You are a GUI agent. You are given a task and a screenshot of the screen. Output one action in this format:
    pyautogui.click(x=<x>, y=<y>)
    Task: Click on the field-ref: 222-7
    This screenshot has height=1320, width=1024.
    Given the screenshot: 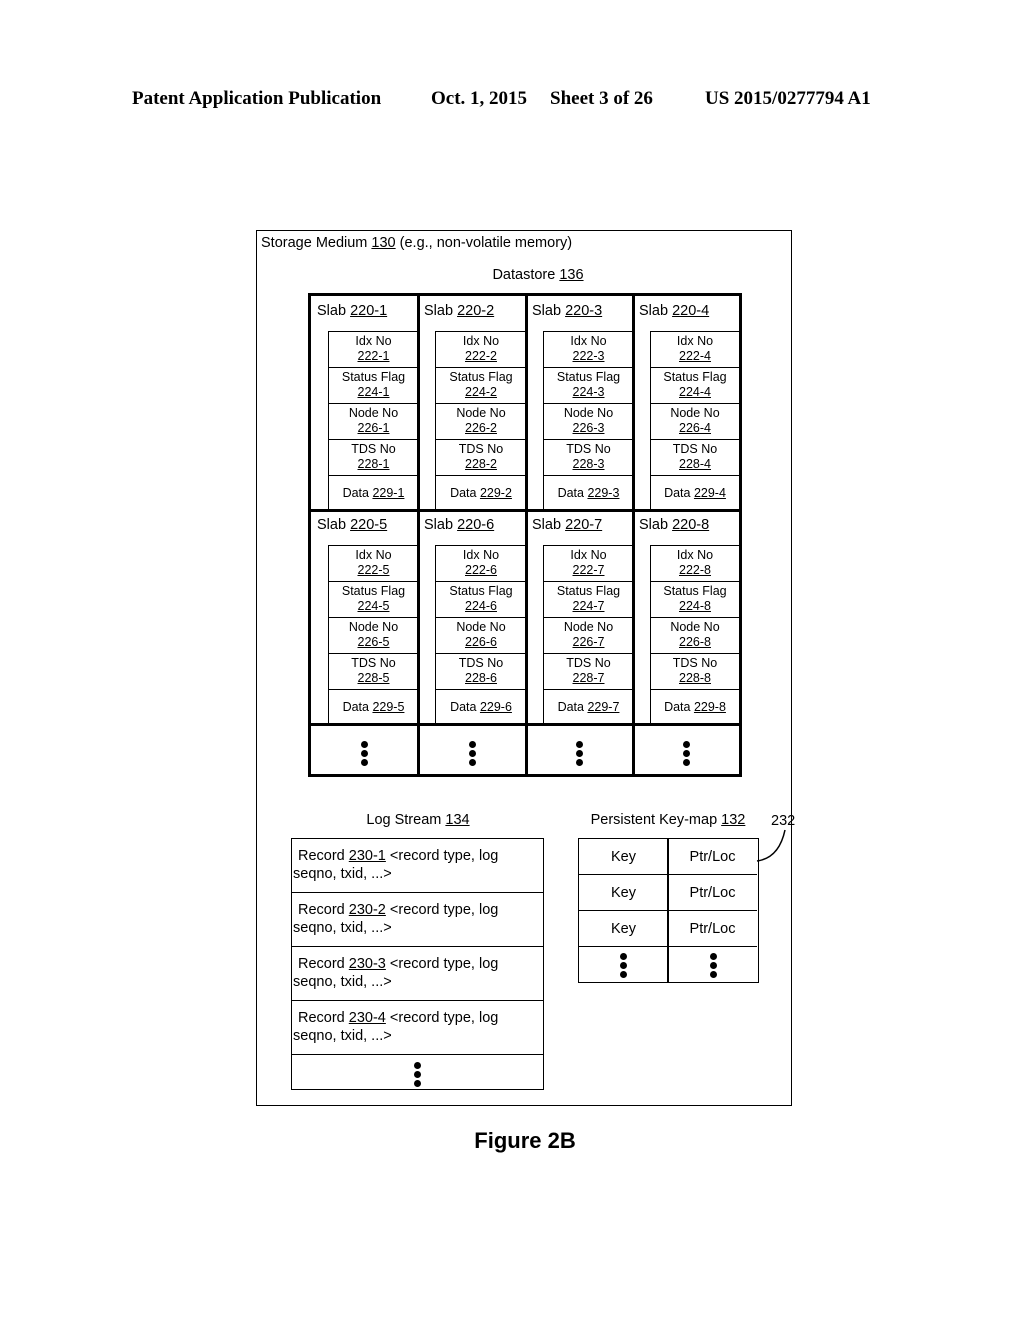 What is the action you would take?
    pyautogui.click(x=588, y=570)
    